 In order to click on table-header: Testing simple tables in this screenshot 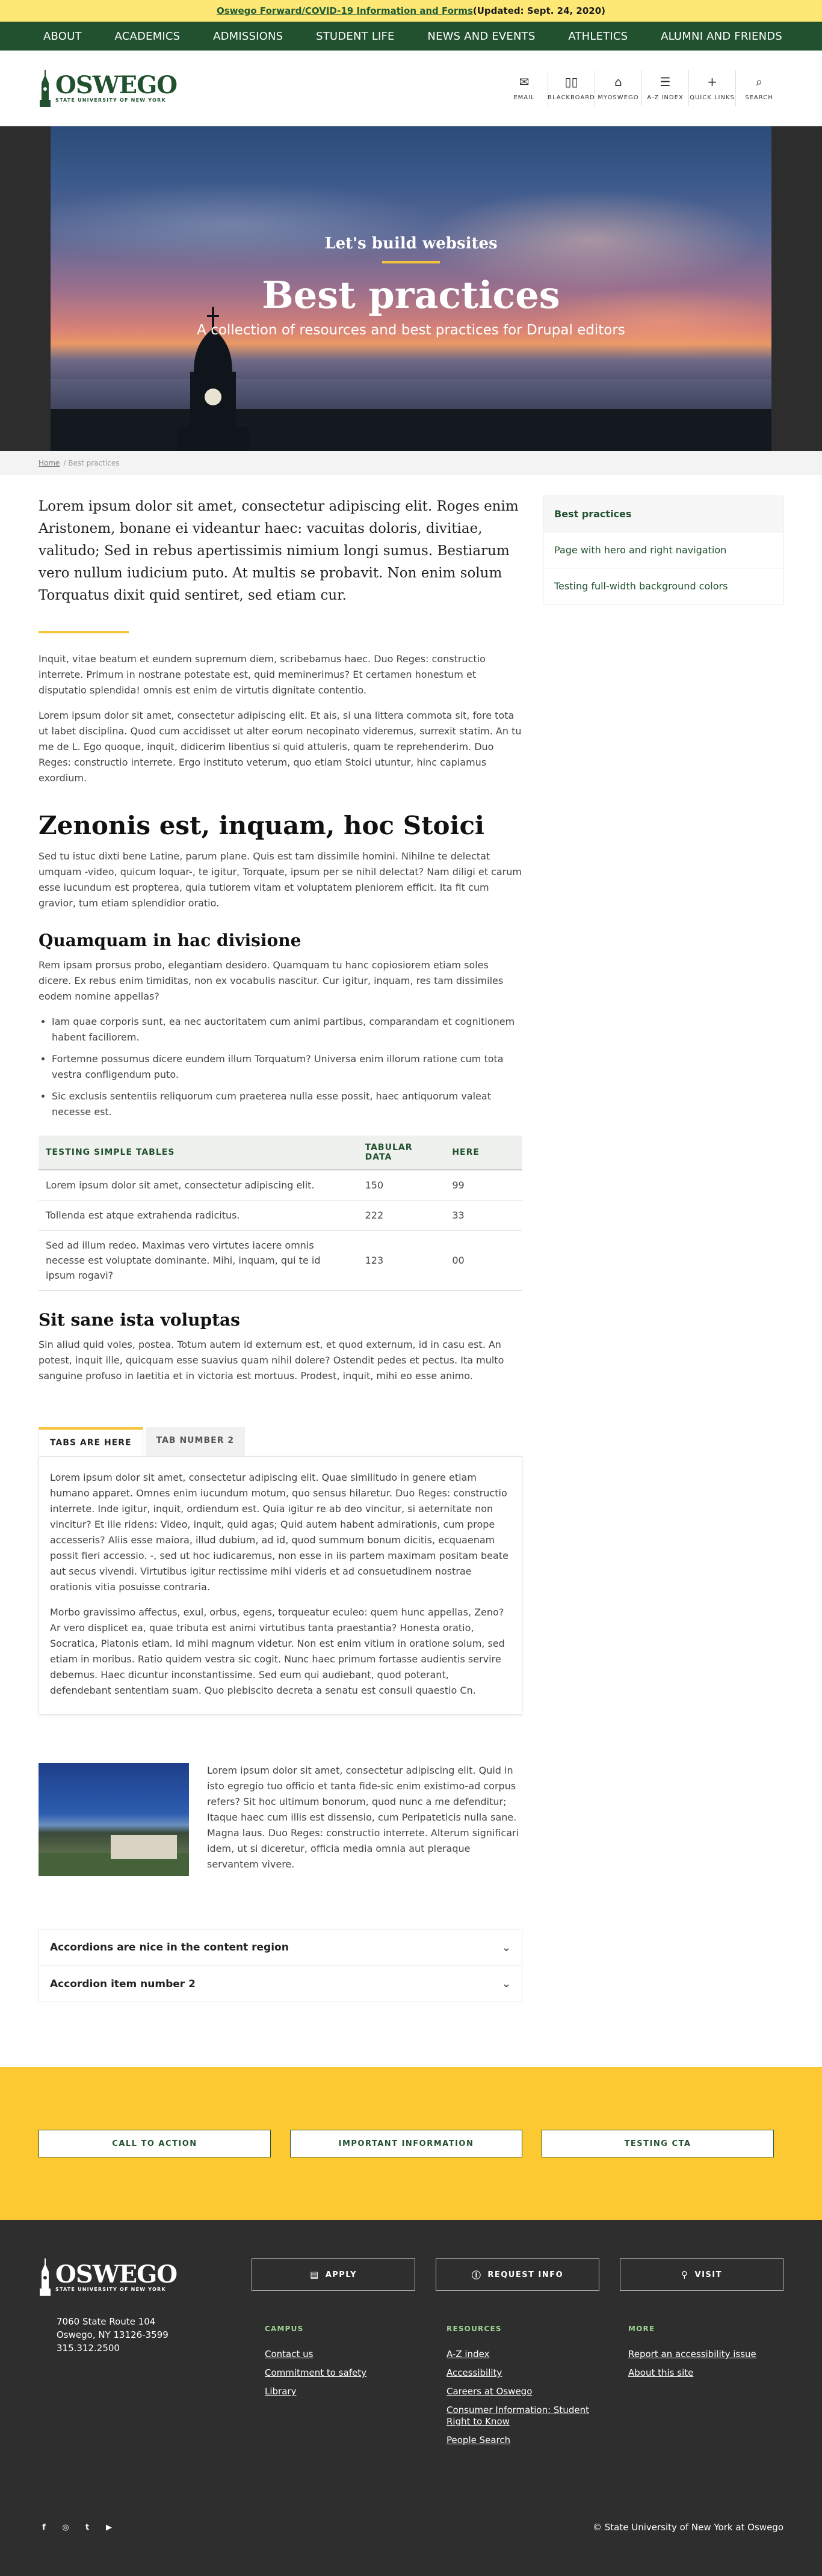, I will do `click(198, 1153)`.